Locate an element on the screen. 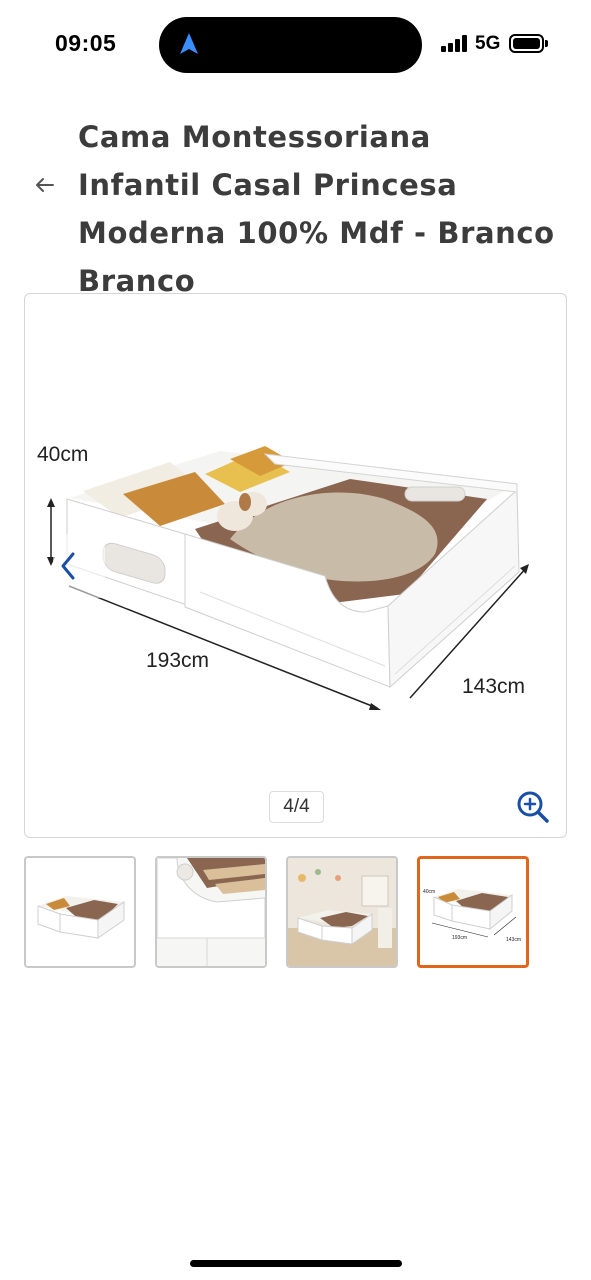  thumbnail-4-selected: 40cm 193cm 143cm is located at coordinates (473, 912).